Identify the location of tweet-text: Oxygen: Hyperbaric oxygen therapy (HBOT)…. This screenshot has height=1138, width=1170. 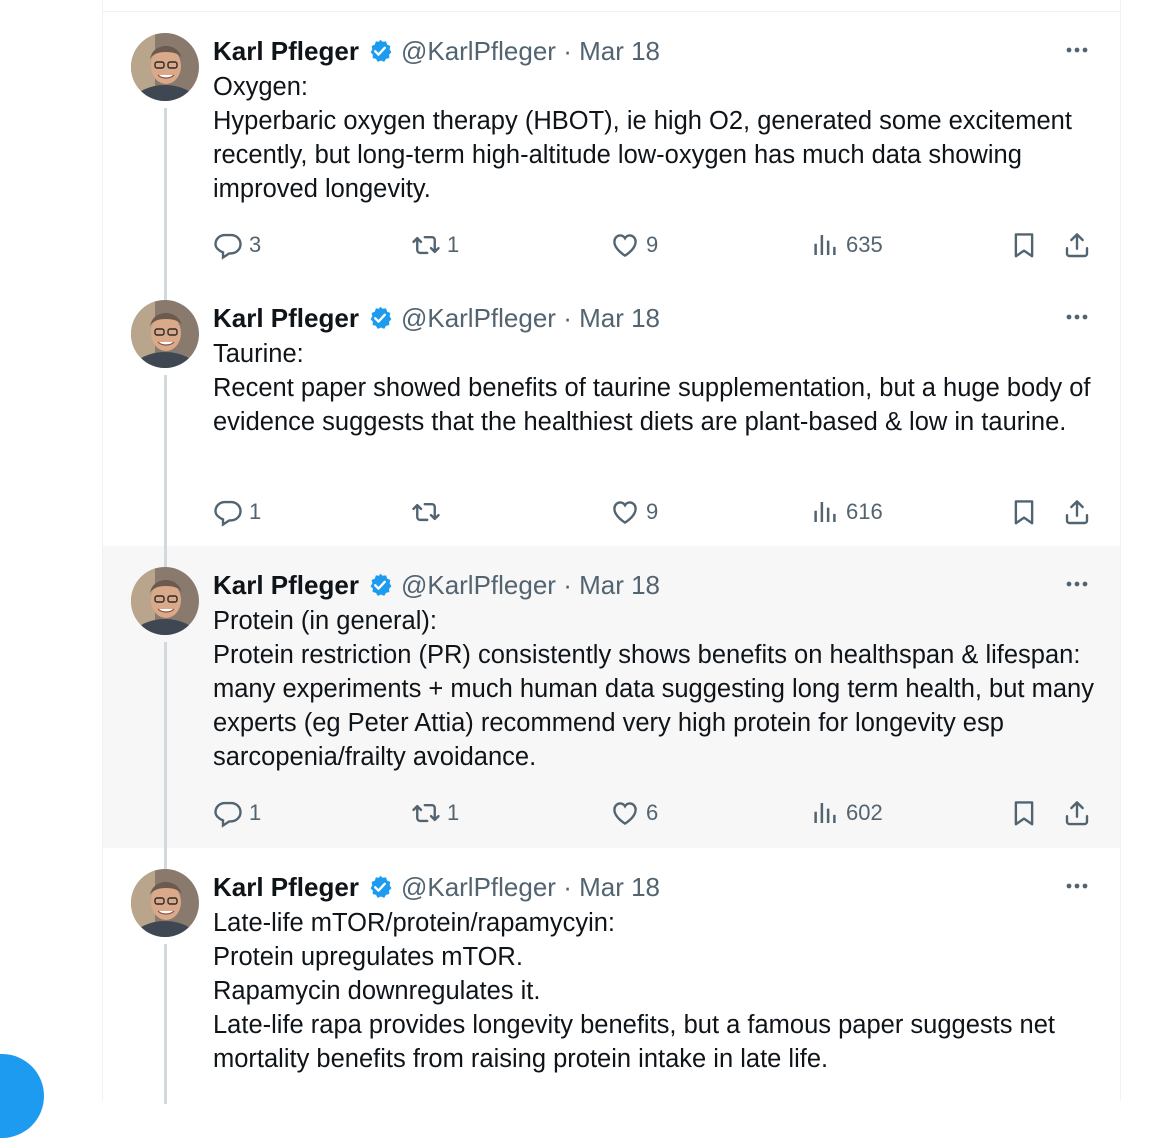
(642, 138).